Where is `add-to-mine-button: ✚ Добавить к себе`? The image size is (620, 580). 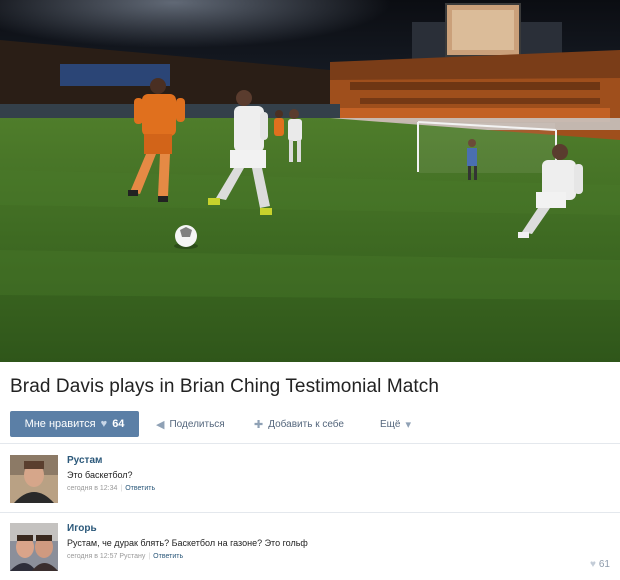 add-to-mine-button: ✚ Добавить к себе is located at coordinates (299, 424).